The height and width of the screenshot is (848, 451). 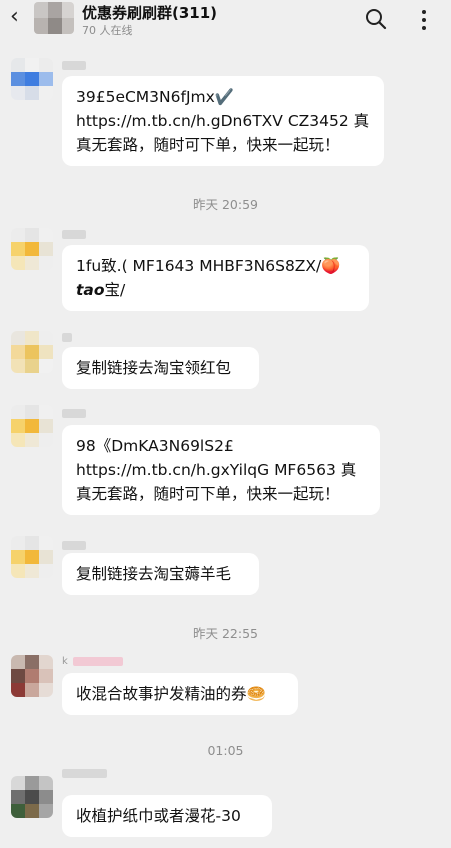 What do you see at coordinates (65, 661) in the screenshot?
I see `sender-name-text: k` at bounding box center [65, 661].